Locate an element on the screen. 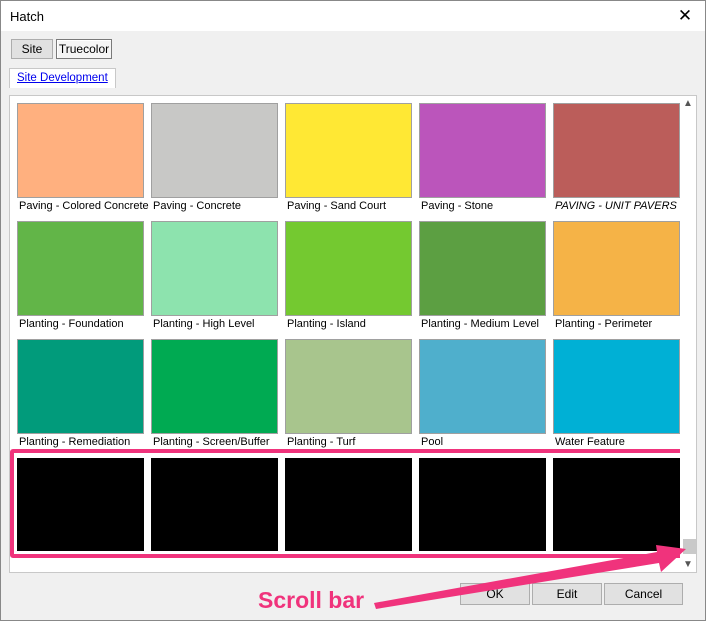 Image resolution: width=706 pixels, height=621 pixels. tab-truecolor-label: Truecolor is located at coordinates (84, 49).